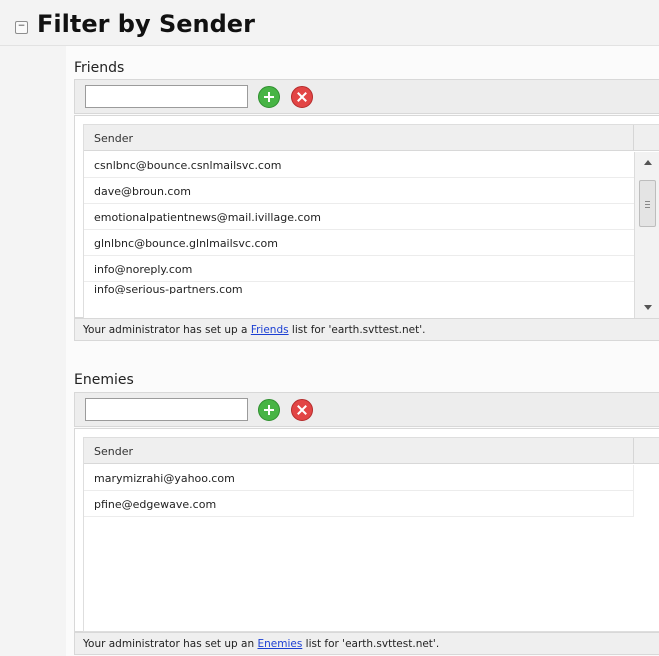 This screenshot has width=659, height=656. What do you see at coordinates (359, 504) in the screenshot?
I see `table-row: pfine@edgewave.com` at bounding box center [359, 504].